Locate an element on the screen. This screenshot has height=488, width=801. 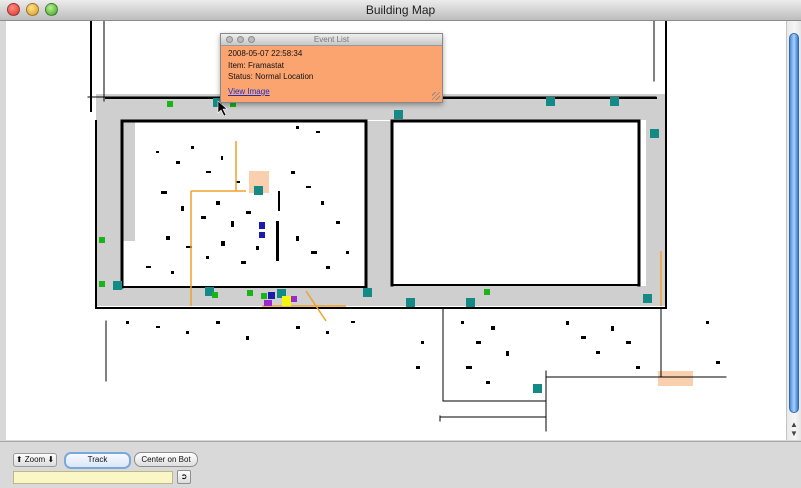
center-on-bot-button: Center on Bot is located at coordinates (166, 459).